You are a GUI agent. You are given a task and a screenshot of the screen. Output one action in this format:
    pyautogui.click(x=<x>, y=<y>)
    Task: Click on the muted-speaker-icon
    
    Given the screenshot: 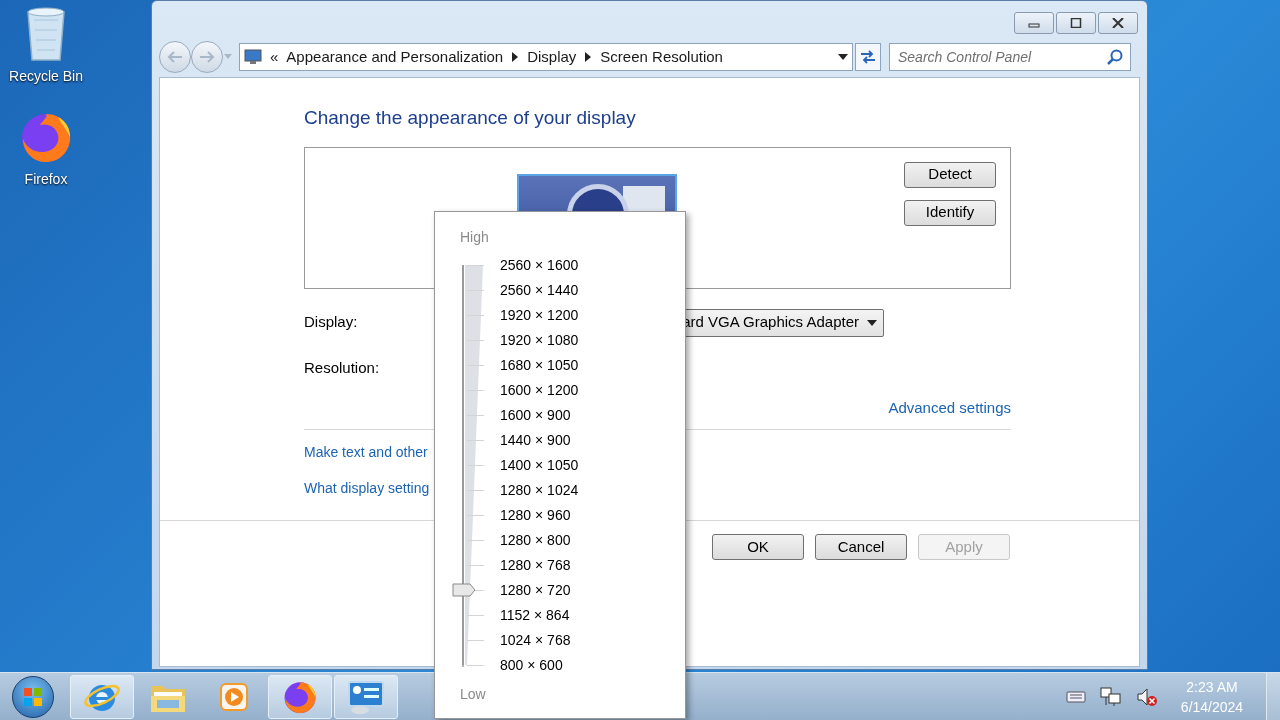 What is the action you would take?
    pyautogui.click(x=1147, y=696)
    